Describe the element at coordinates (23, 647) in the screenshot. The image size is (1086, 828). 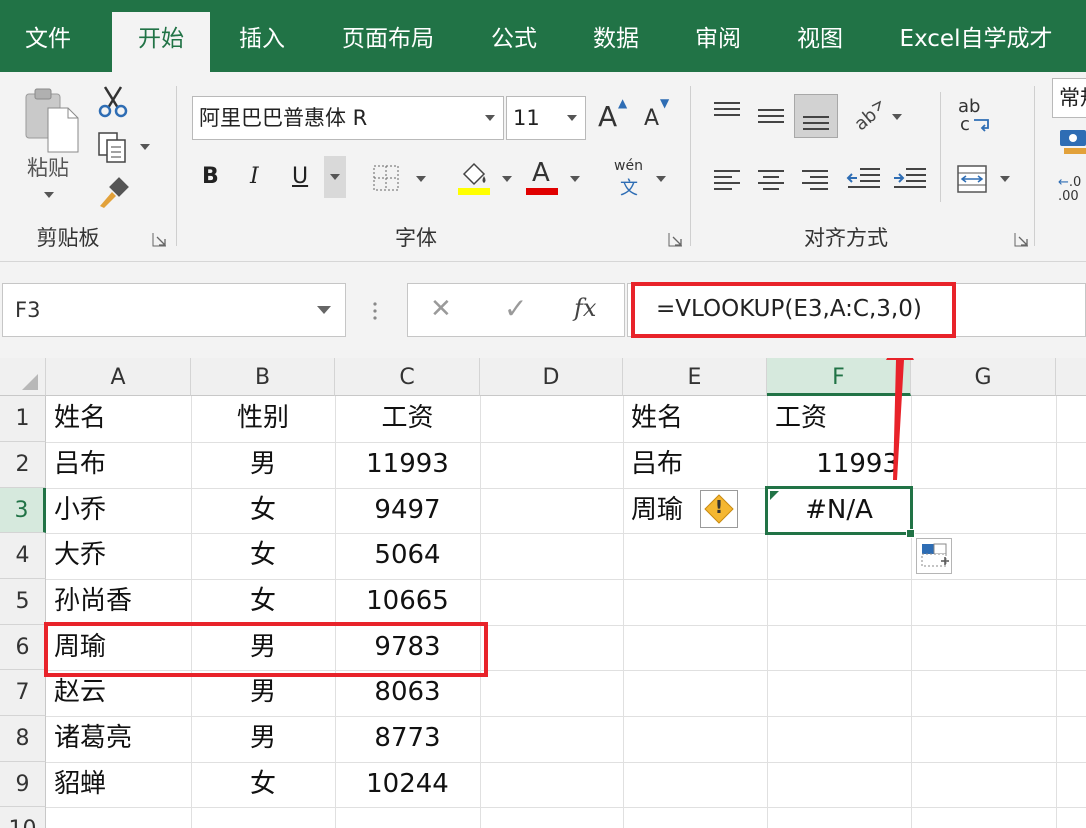
I see `row-header-6: 6` at that location.